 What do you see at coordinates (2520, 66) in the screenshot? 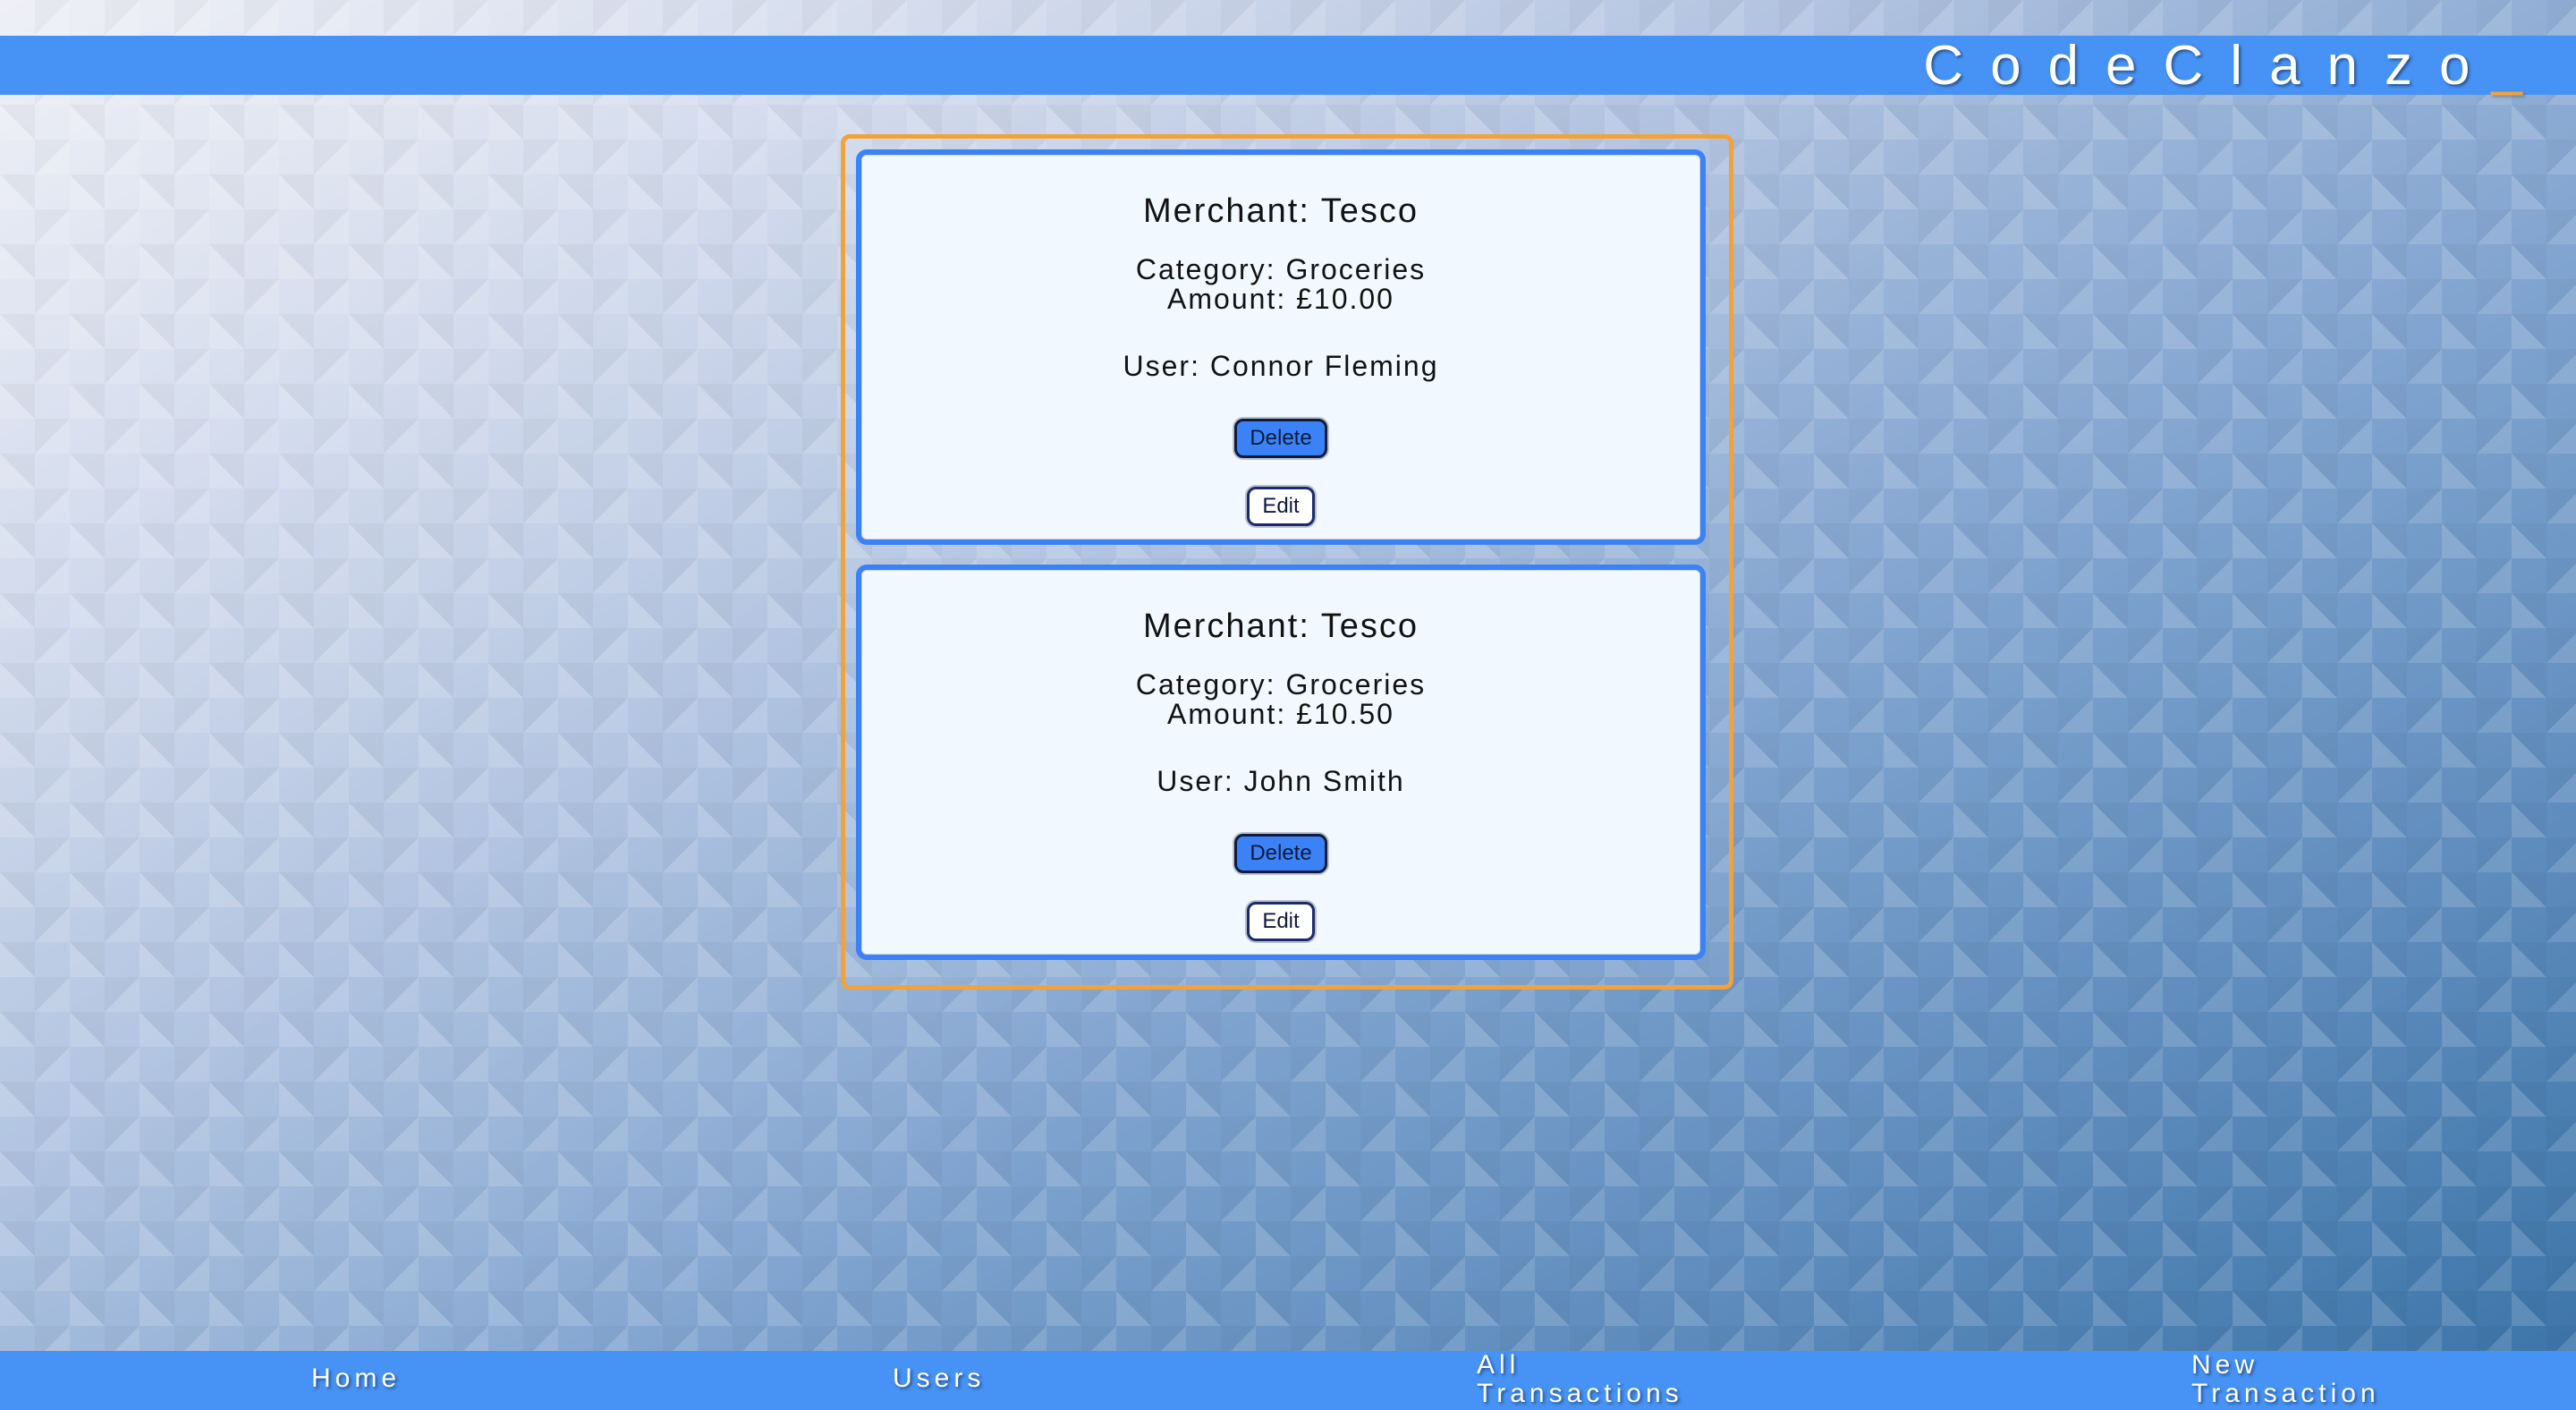
I see `brand-cursor: _` at bounding box center [2520, 66].